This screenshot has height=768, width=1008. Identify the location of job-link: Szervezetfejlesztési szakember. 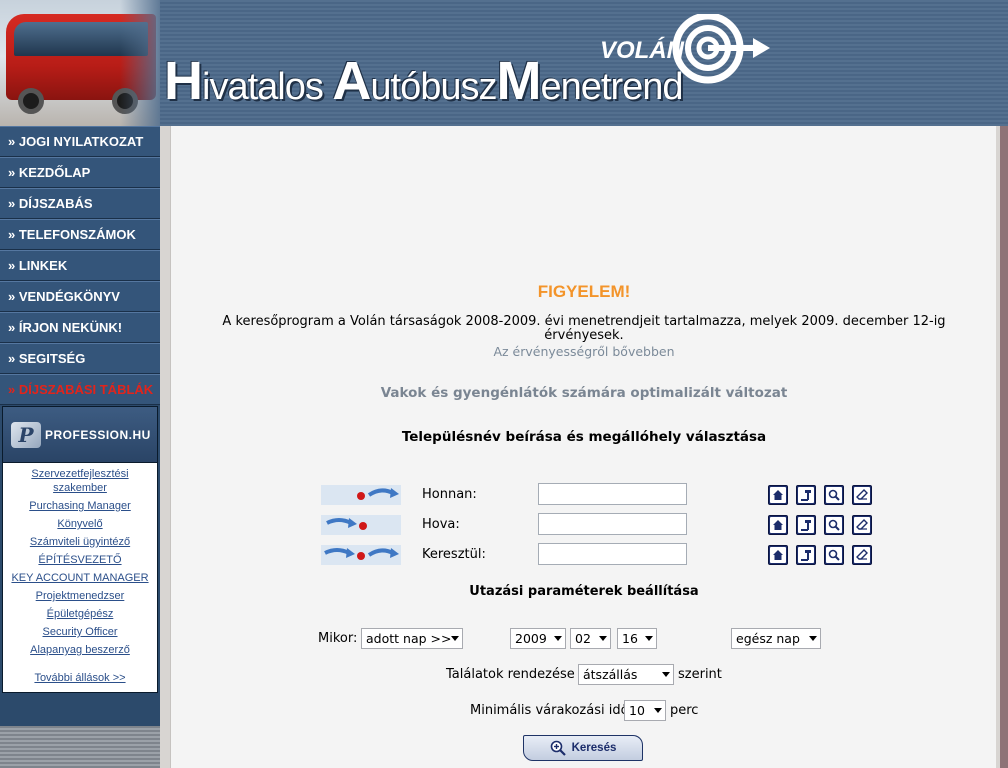
(80, 481).